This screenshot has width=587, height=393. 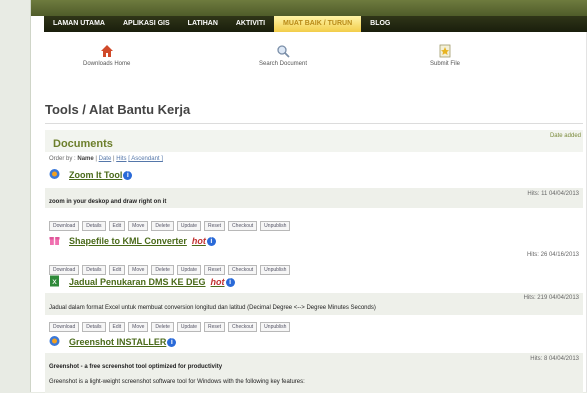 I want to click on document-title-link: Greenshot INSTALLER i, so click(x=123, y=342).